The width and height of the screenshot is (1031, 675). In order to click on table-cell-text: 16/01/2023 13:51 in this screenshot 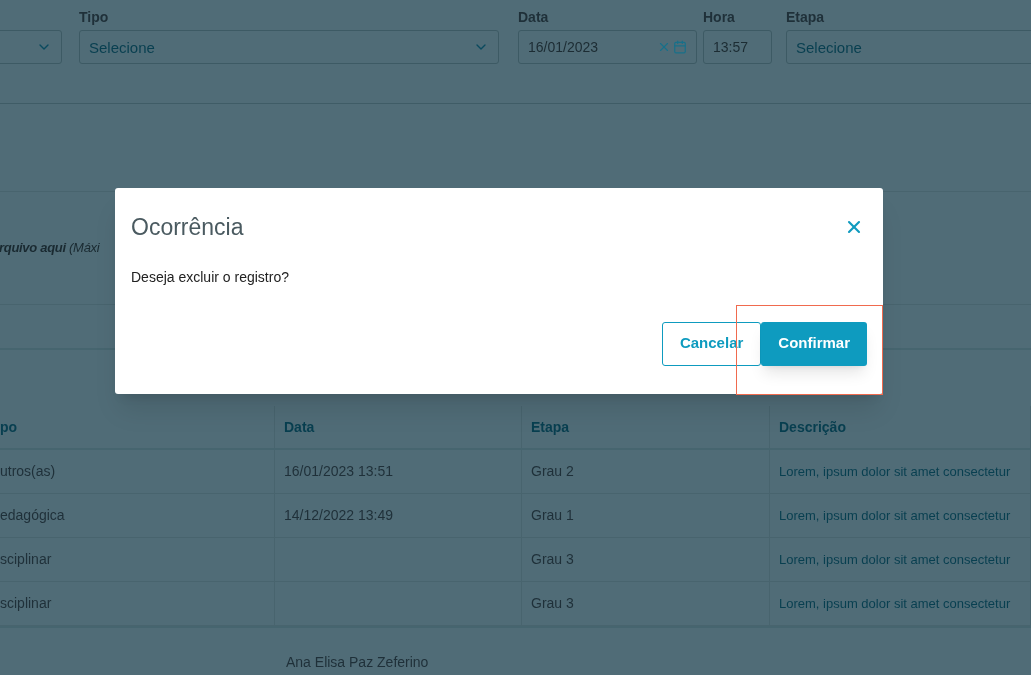, I will do `click(338, 471)`.